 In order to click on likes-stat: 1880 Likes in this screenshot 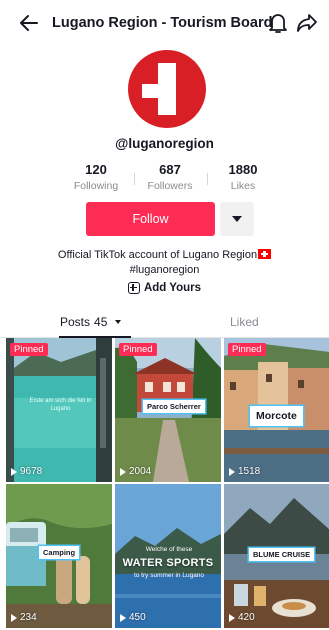, I will do `click(243, 177)`.